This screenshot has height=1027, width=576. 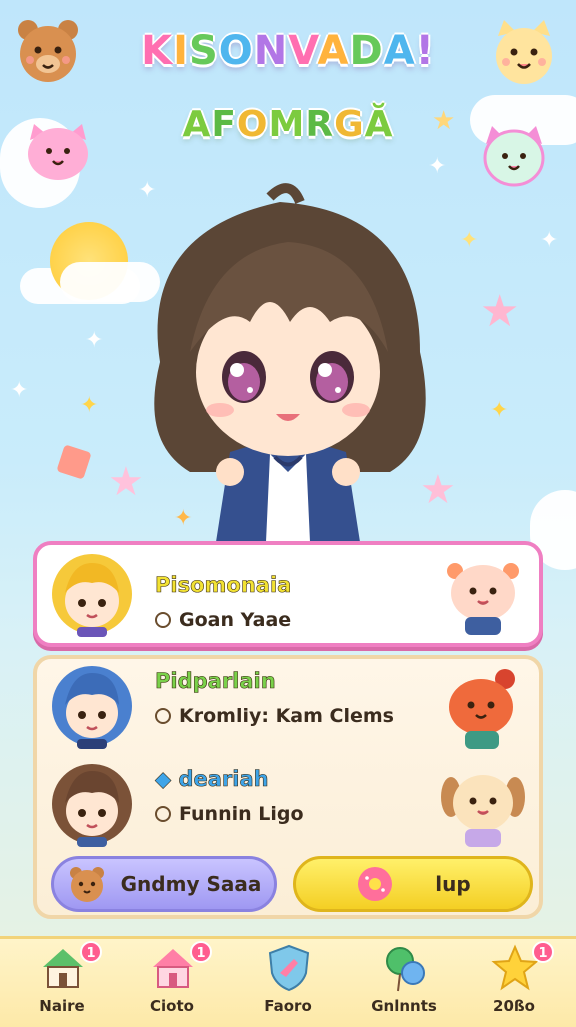 I want to click on player-status: Funnin Ligo, so click(x=229, y=814).